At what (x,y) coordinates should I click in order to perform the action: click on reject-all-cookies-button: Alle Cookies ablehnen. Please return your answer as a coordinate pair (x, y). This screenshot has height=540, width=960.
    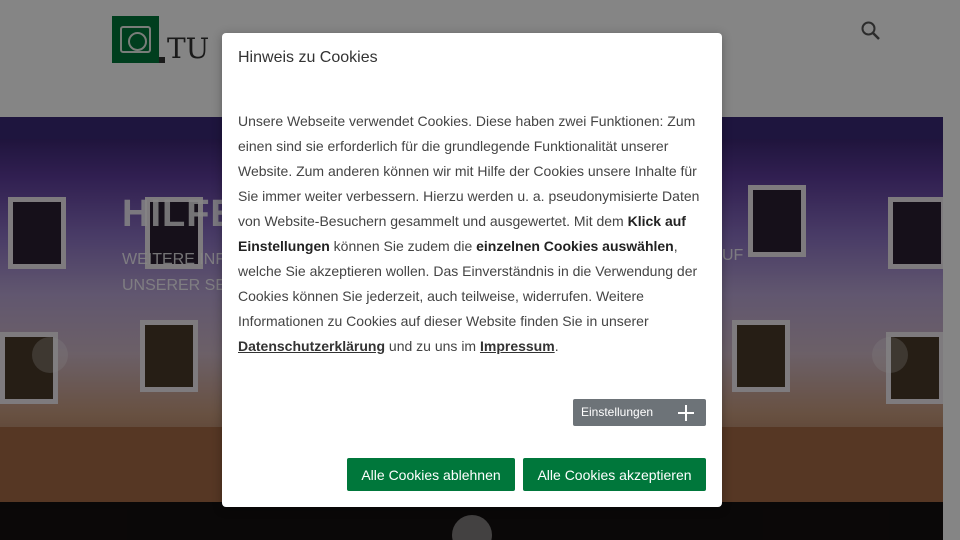
    Looking at the image, I should click on (431, 474).